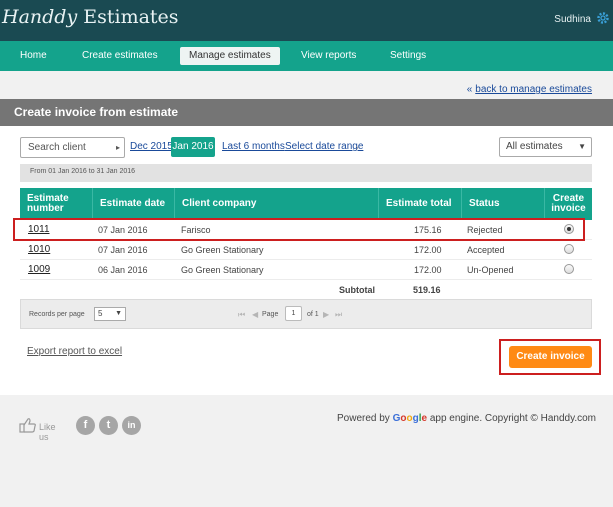 This screenshot has width=613, height=507. Describe the element at coordinates (33, 56) in the screenshot. I see `nav-home: Home` at that location.